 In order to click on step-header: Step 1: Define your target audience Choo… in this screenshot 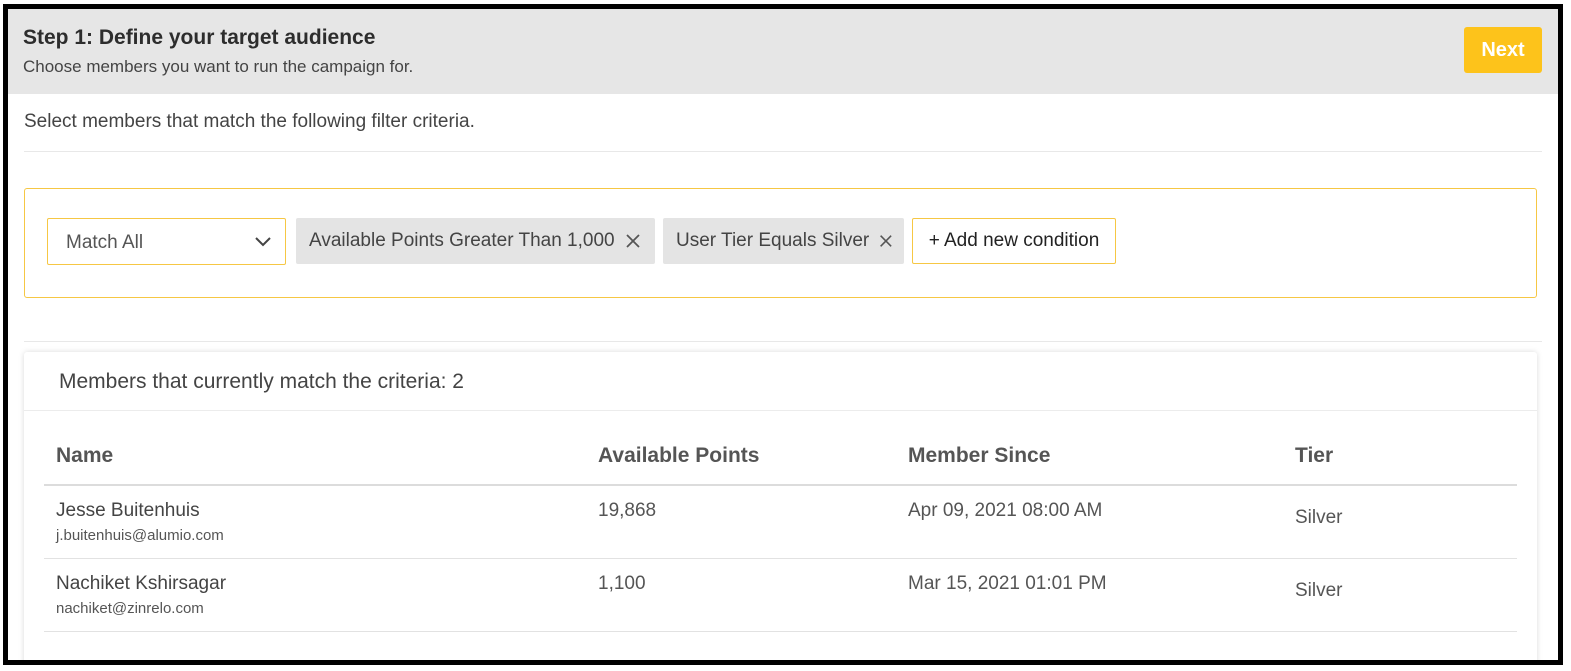, I will do `click(783, 51)`.